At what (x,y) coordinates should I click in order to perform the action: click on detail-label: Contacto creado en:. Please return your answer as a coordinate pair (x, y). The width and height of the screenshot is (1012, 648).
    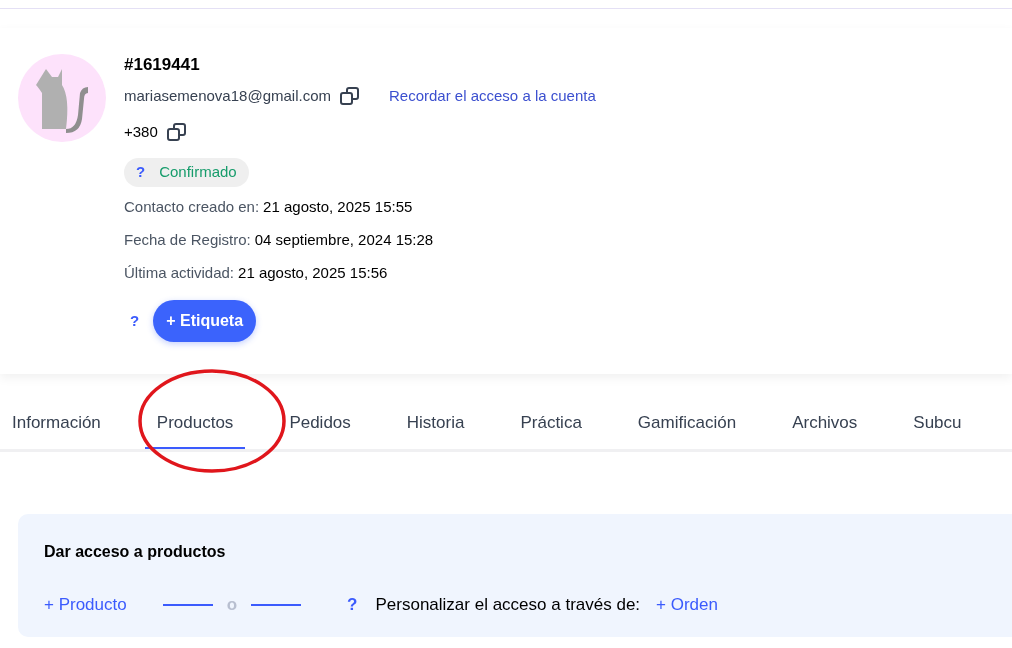
    Looking at the image, I should click on (192, 207).